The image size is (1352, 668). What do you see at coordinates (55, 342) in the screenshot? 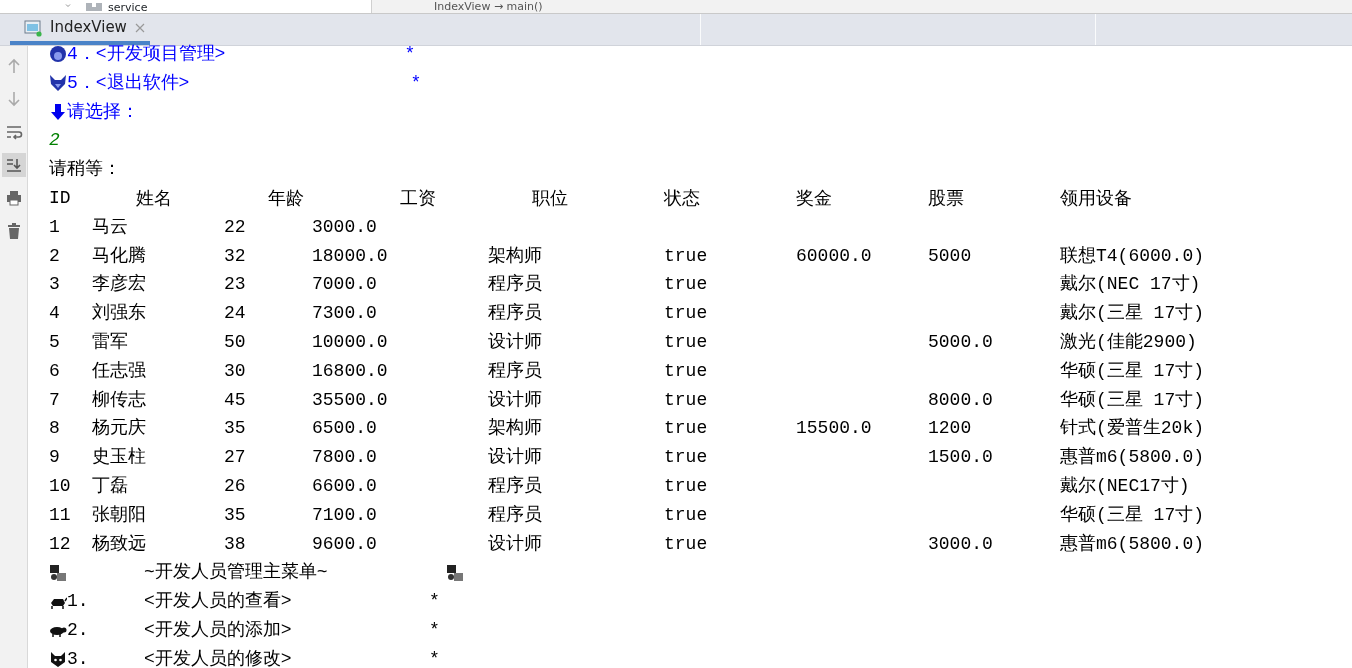
I see `table-cell-text: 5` at bounding box center [55, 342].